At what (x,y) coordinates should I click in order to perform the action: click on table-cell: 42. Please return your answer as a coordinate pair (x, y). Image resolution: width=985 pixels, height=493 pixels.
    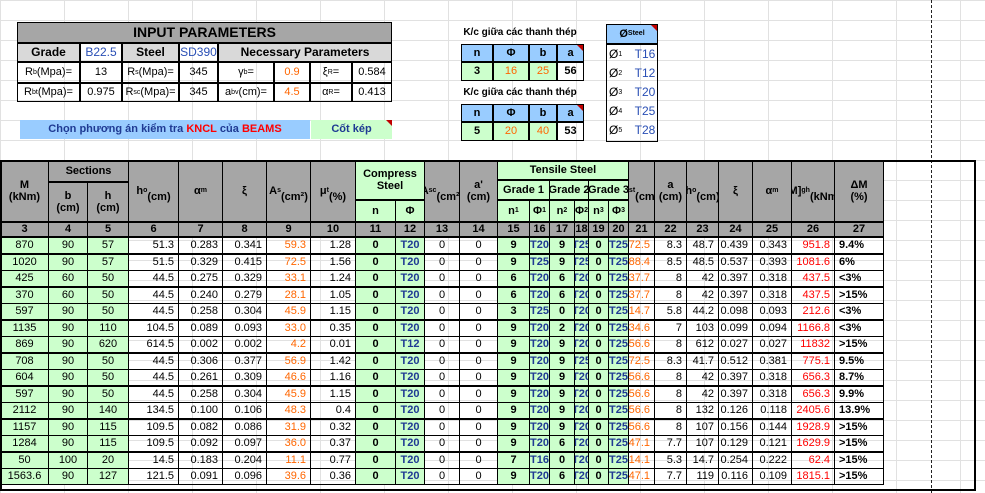
    Looking at the image, I should click on (702, 377).